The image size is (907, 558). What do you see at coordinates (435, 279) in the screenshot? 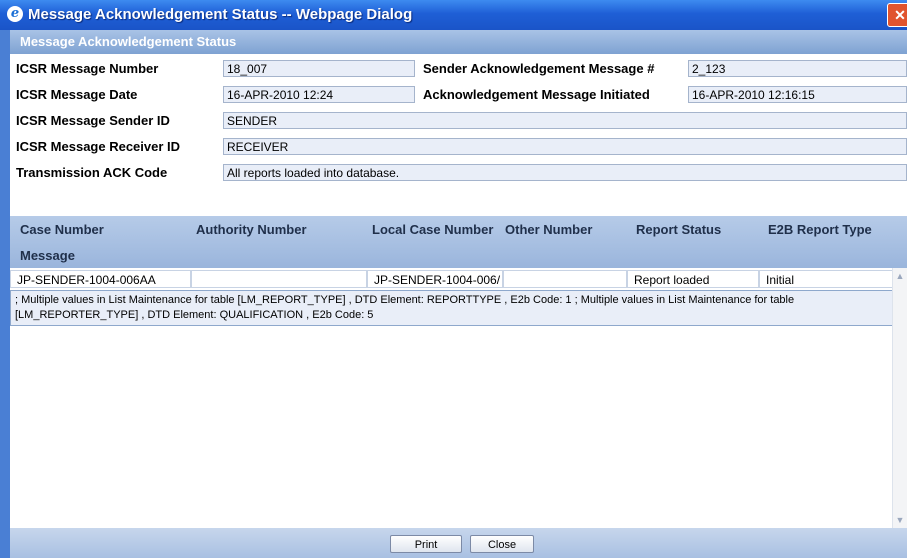
I see `cell-local-case-number: JP-SENDER-1004-006/` at bounding box center [435, 279].